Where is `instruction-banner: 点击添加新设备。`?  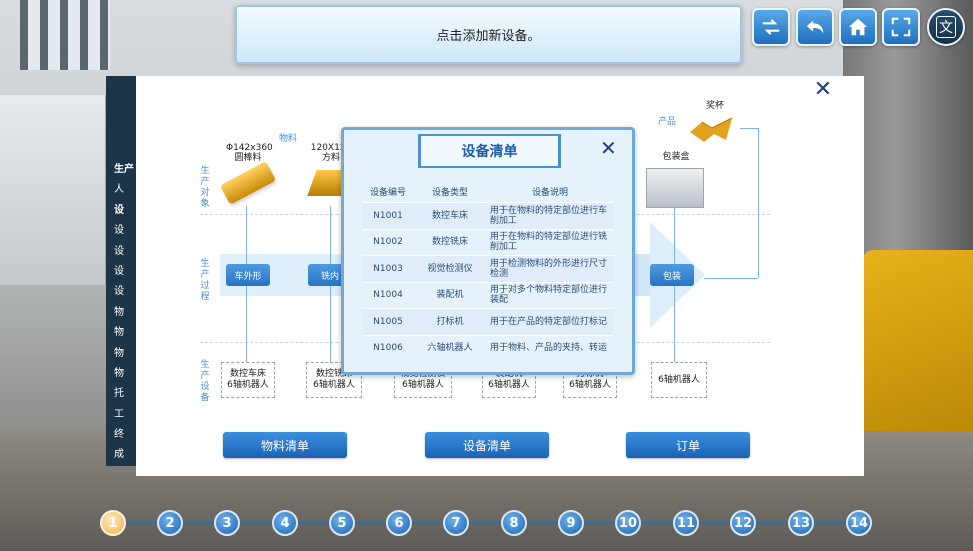
instruction-banner: 点击添加新设备。 is located at coordinates (488, 34).